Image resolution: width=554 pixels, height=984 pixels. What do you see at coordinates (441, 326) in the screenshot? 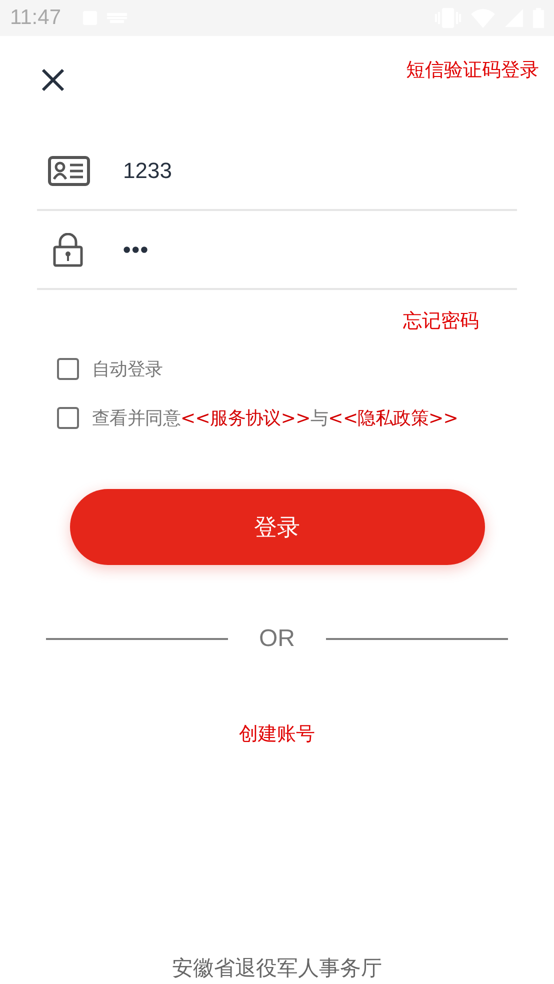
I see `forgot-password-link: 忘记密码` at bounding box center [441, 326].